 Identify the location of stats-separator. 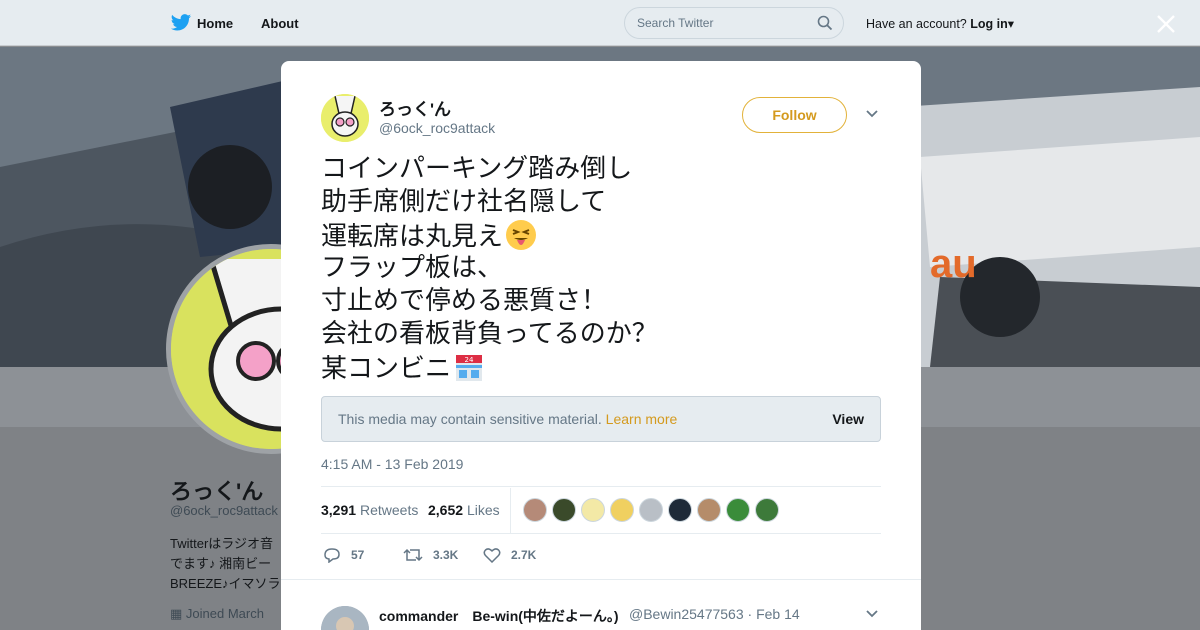
(510, 511).